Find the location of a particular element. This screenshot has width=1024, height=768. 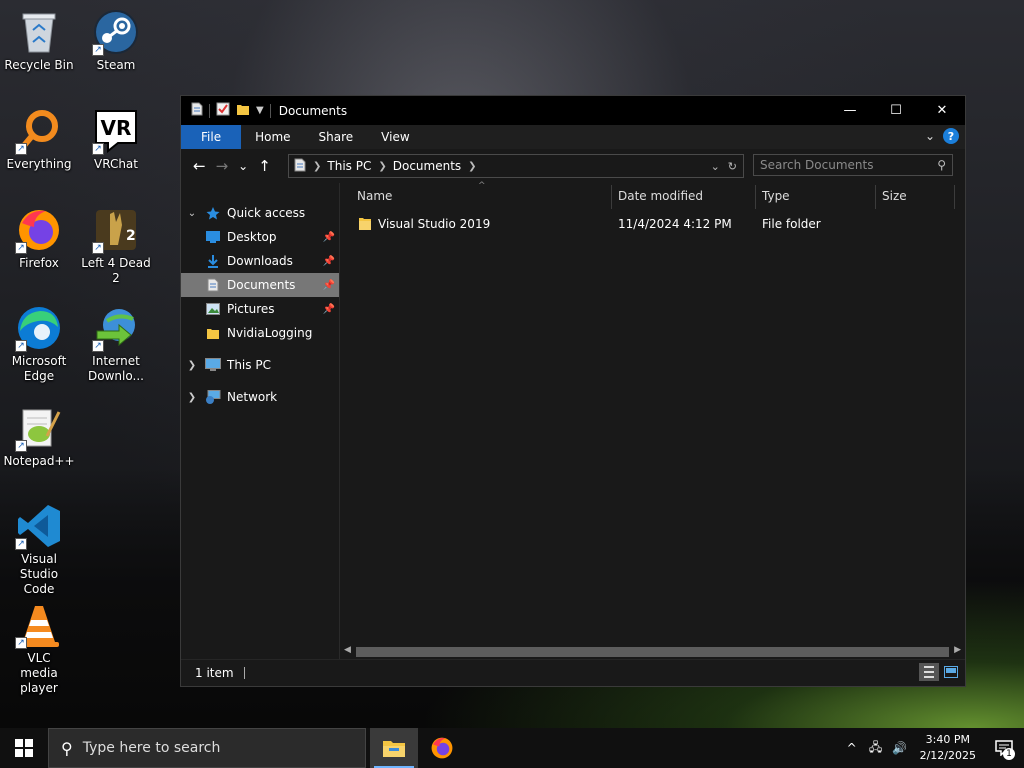

scroll-thumb is located at coordinates (652, 652).